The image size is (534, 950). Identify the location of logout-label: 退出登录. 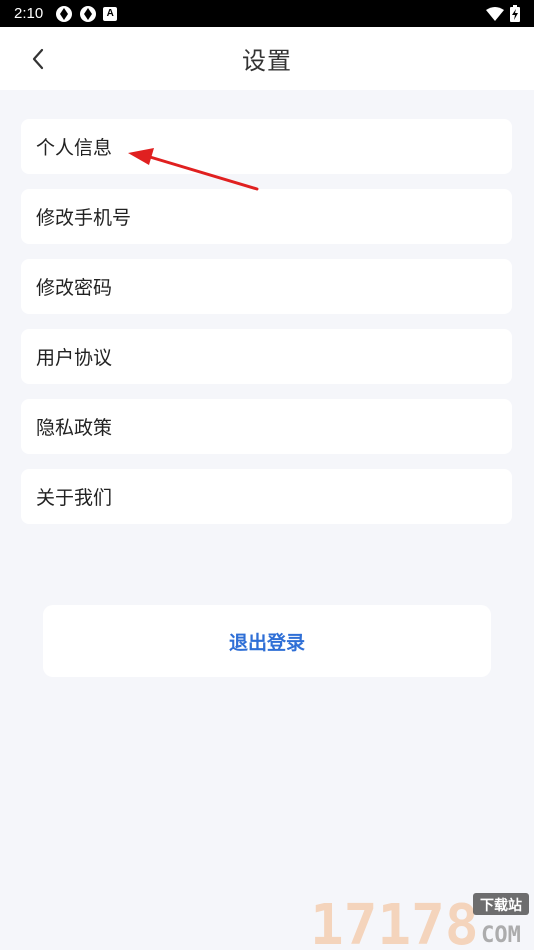
(266, 642).